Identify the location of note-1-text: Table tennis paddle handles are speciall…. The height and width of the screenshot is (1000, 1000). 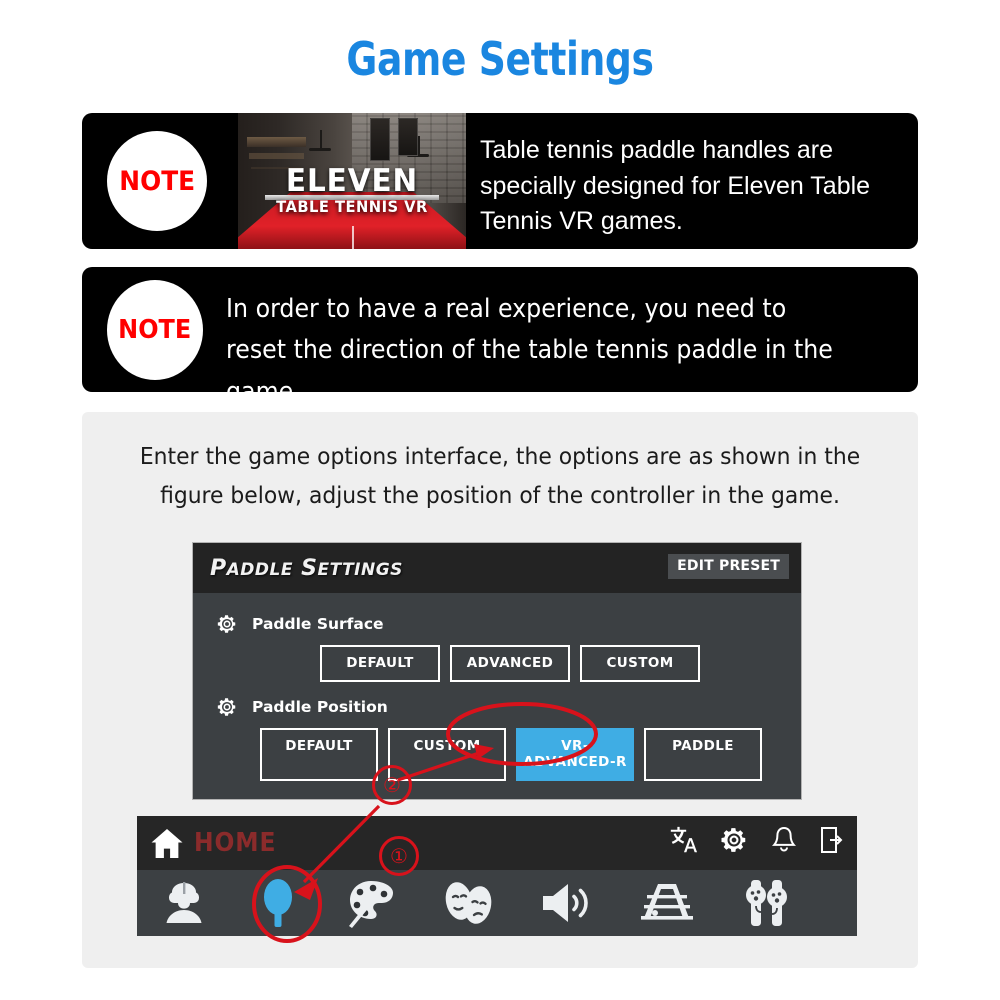
(675, 185).